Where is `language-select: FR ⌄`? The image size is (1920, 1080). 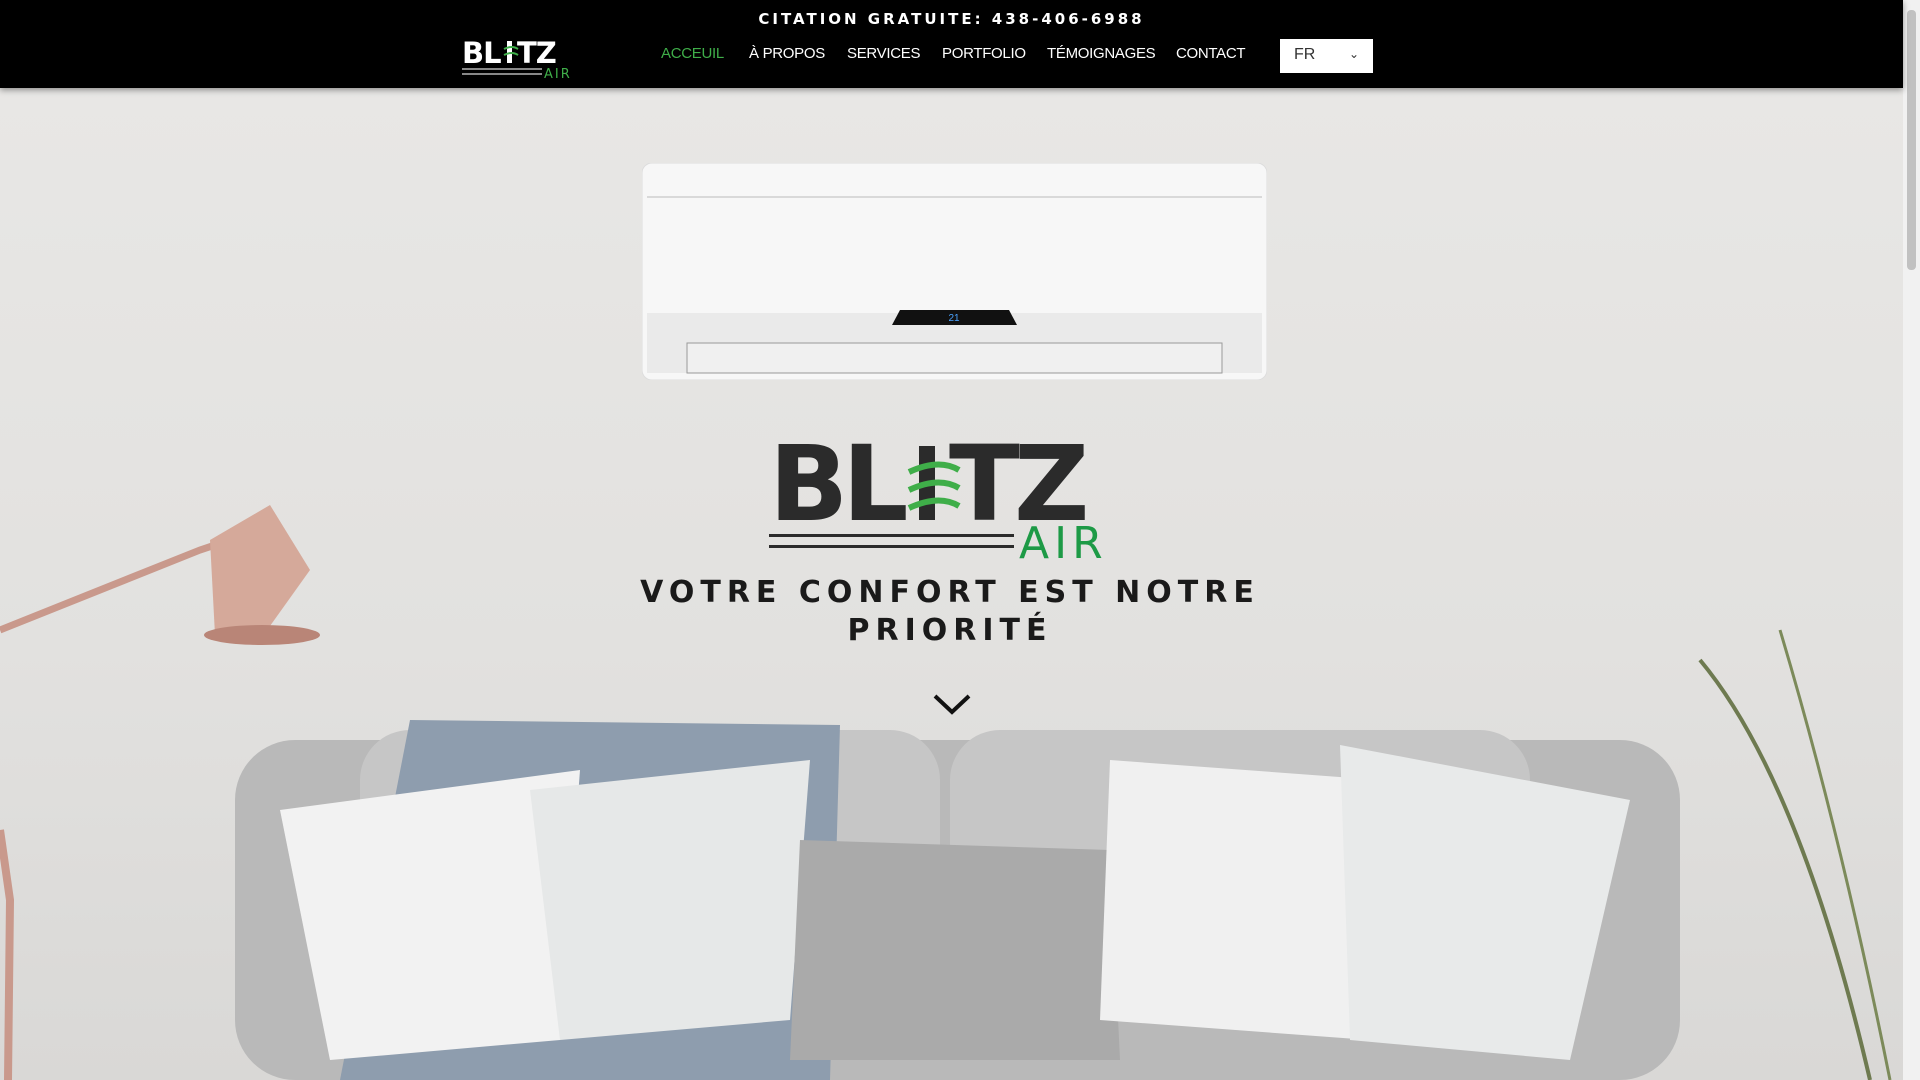
language-select: FR ⌄ is located at coordinates (1326, 56).